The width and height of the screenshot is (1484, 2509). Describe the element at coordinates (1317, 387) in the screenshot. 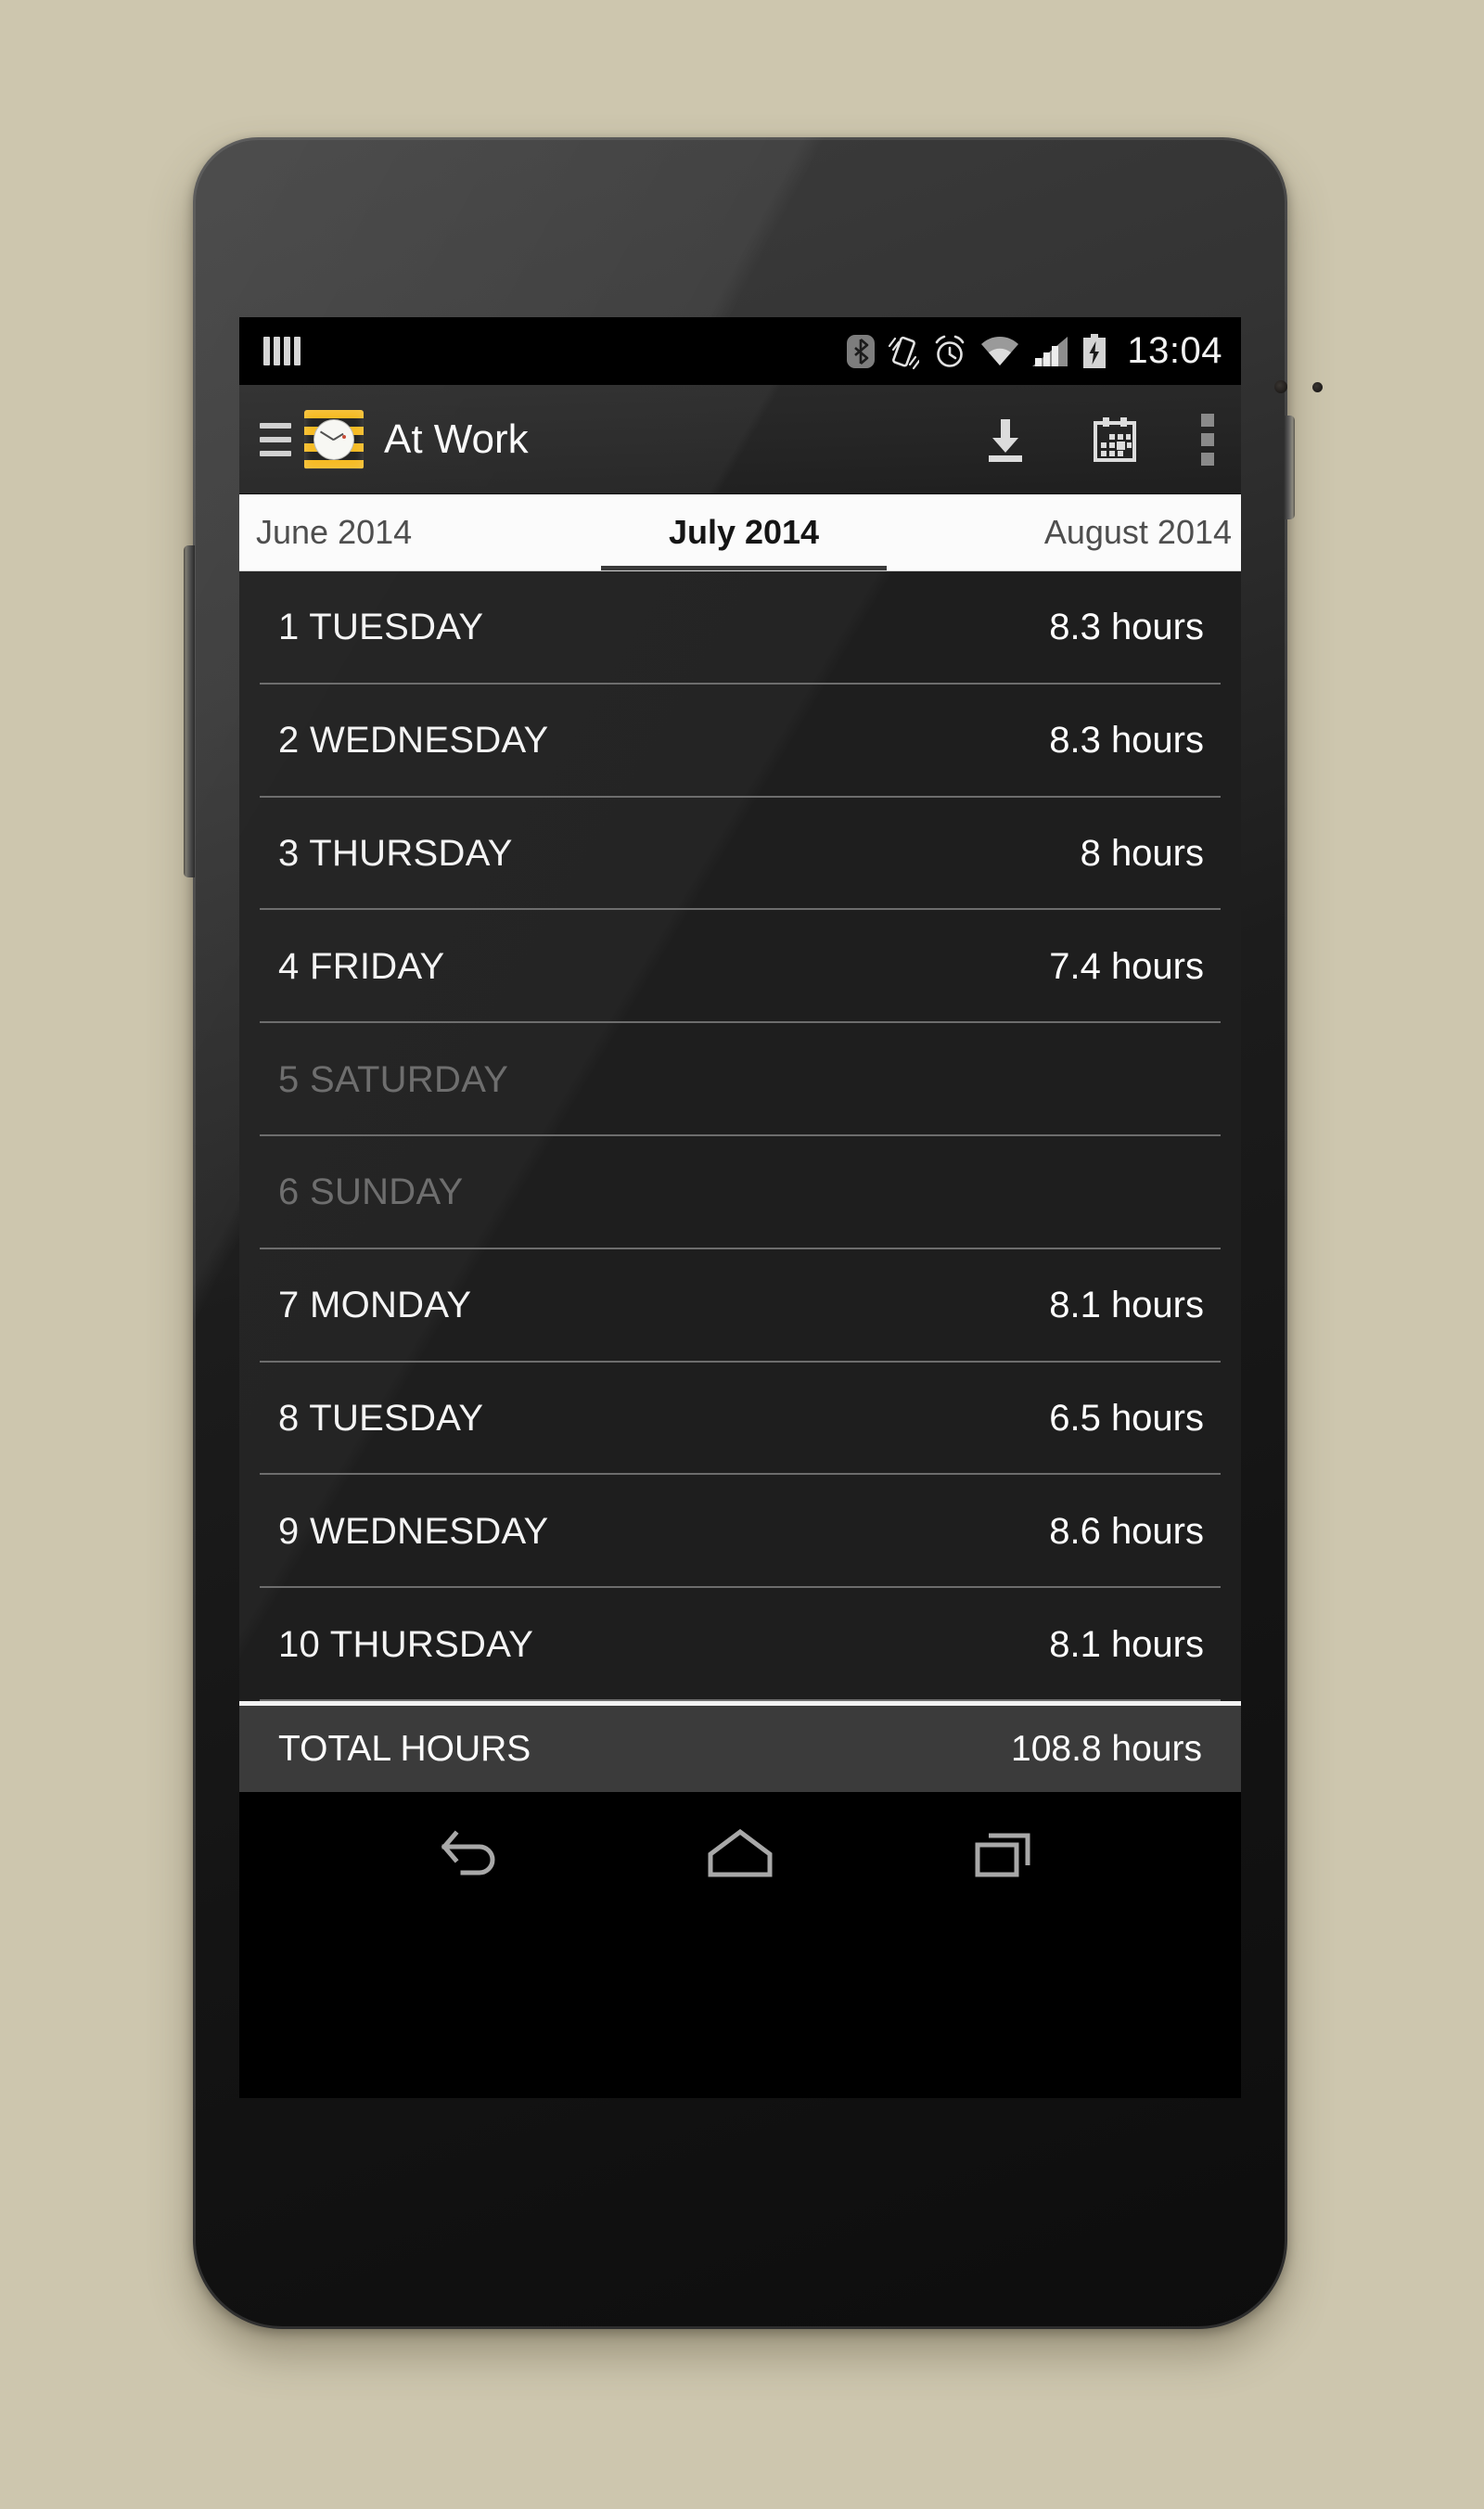

I see `light-sensor` at that location.